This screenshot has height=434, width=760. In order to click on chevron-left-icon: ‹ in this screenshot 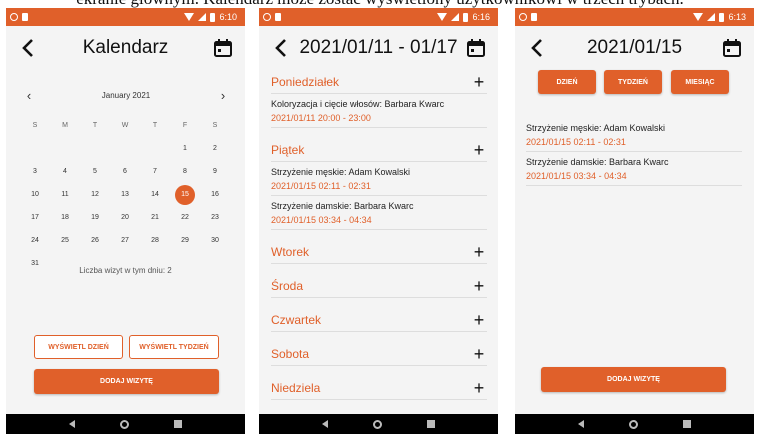, I will do `click(29, 95)`.